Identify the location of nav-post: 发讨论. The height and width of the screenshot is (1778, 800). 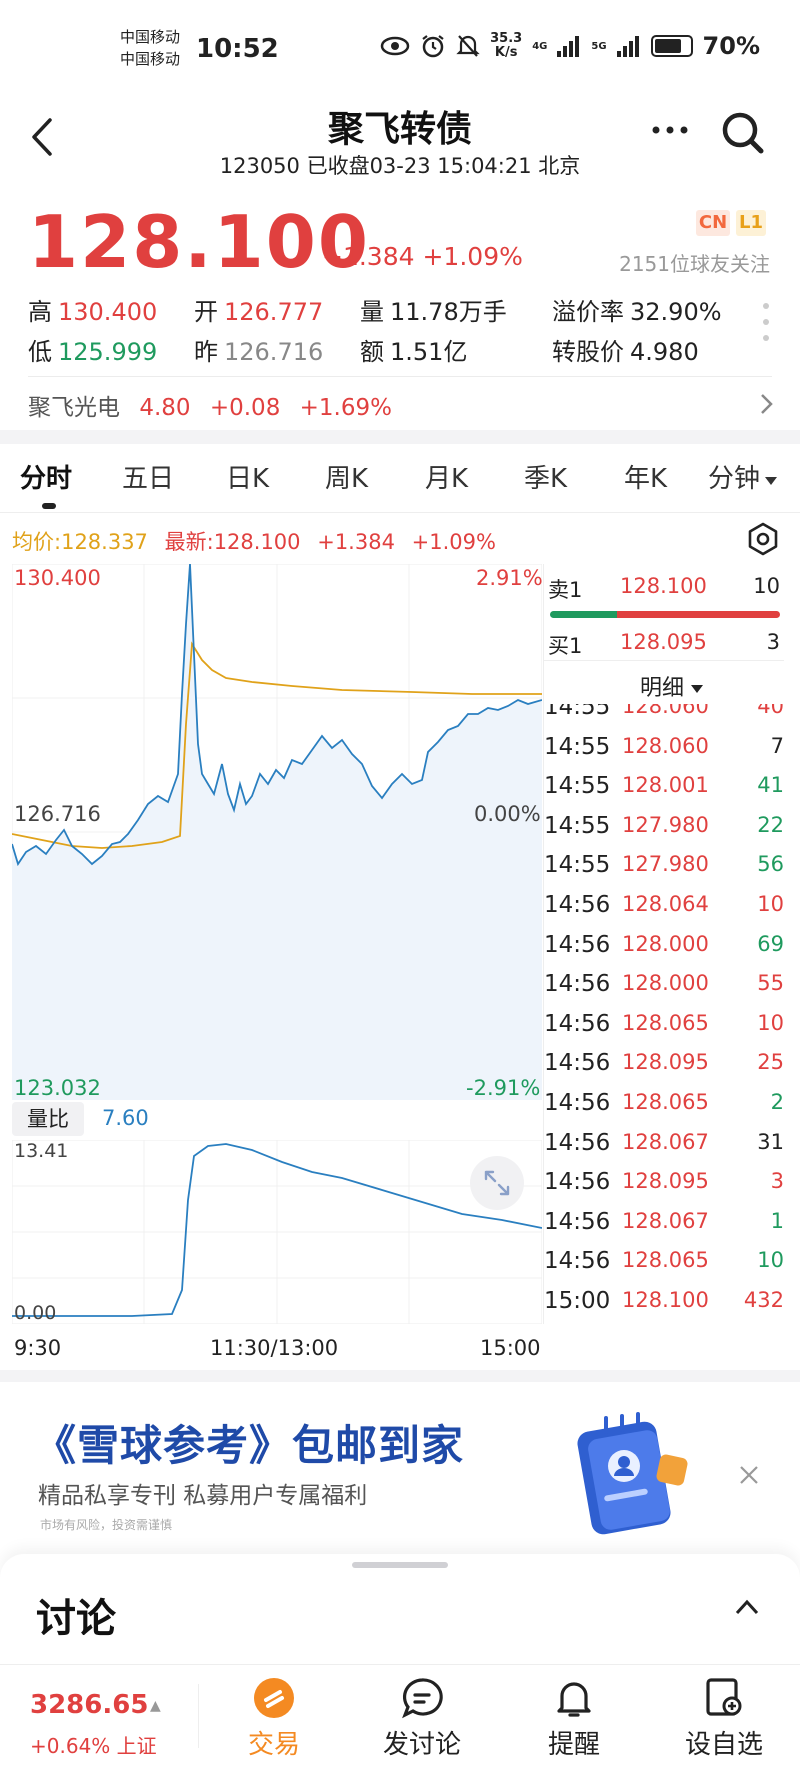
(422, 1718).